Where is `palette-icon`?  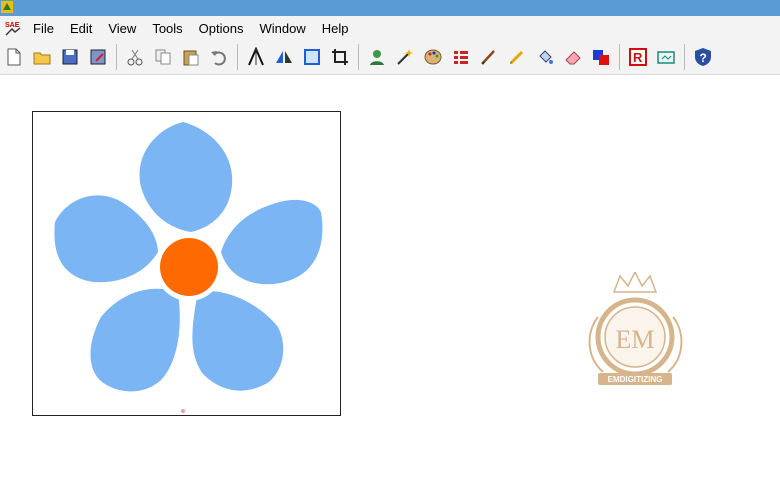
palette-icon is located at coordinates (433, 57).